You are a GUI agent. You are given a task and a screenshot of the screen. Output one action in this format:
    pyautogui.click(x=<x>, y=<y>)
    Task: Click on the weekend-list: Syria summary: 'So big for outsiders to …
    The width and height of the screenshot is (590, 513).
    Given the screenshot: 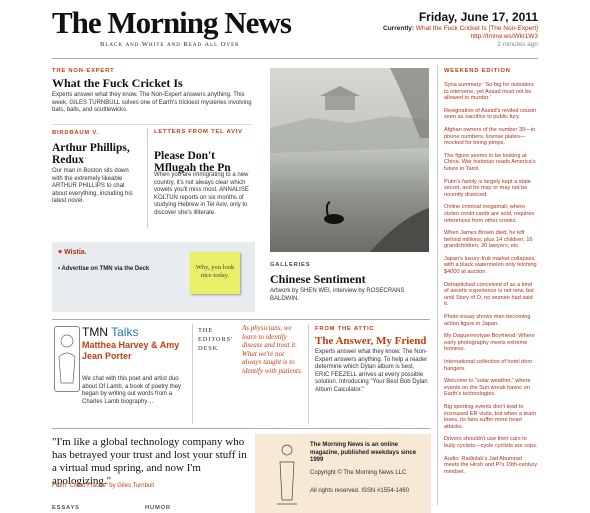 What is the action you would take?
    pyautogui.click(x=491, y=281)
    